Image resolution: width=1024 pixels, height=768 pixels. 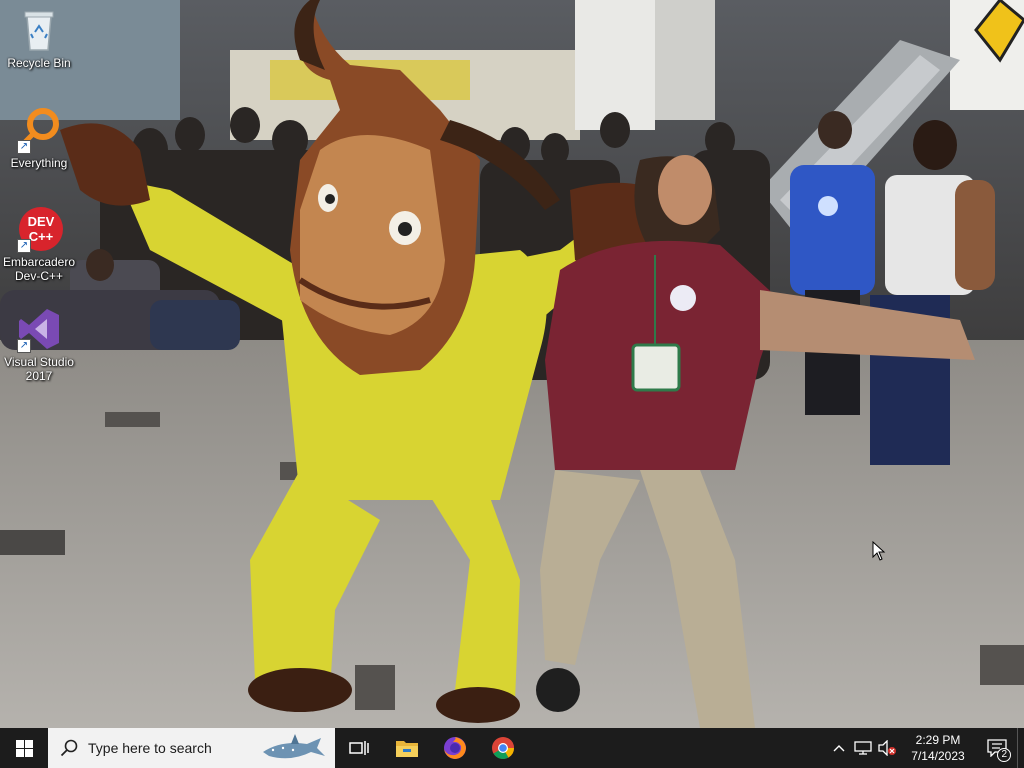 What do you see at coordinates (938, 740) in the screenshot?
I see `clock-time: 2:29 PM` at bounding box center [938, 740].